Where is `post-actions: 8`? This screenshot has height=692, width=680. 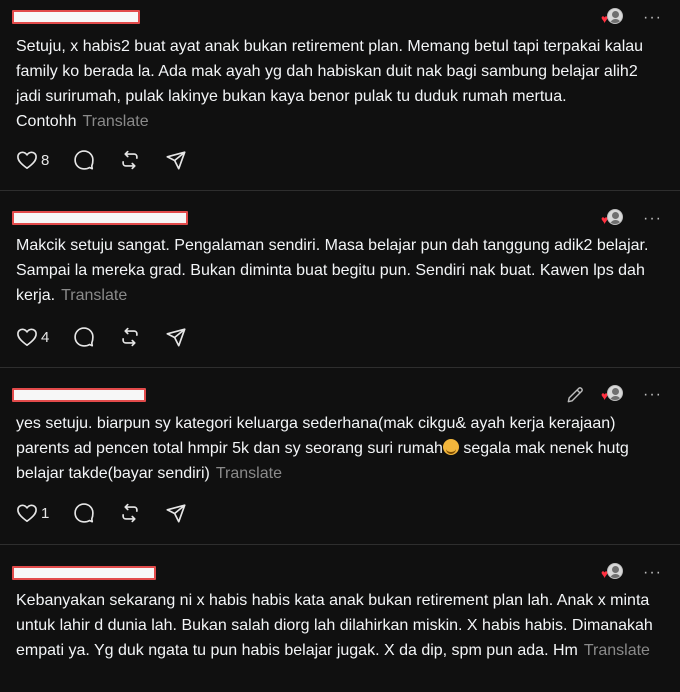 post-actions: 8 is located at coordinates (113, 160).